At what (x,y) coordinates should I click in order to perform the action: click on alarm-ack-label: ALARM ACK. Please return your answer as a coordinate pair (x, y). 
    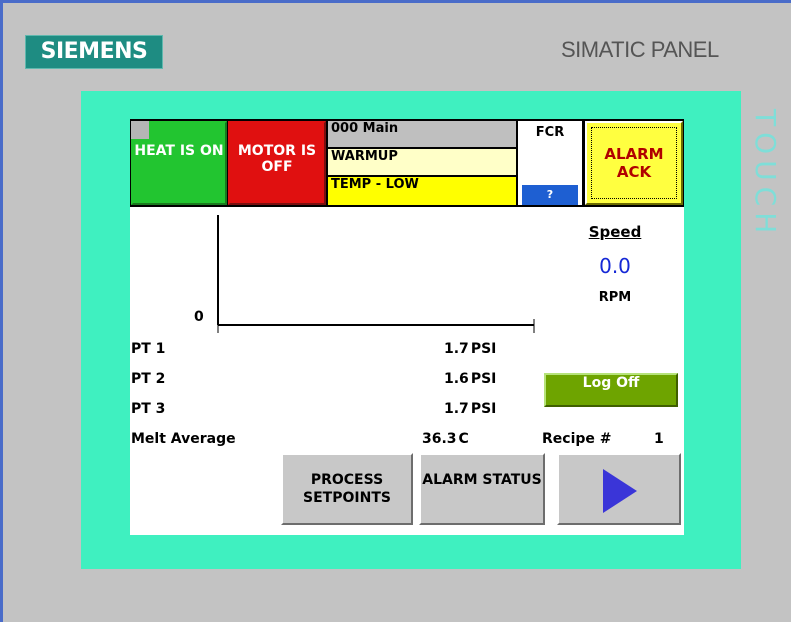
    Looking at the image, I should click on (634, 163).